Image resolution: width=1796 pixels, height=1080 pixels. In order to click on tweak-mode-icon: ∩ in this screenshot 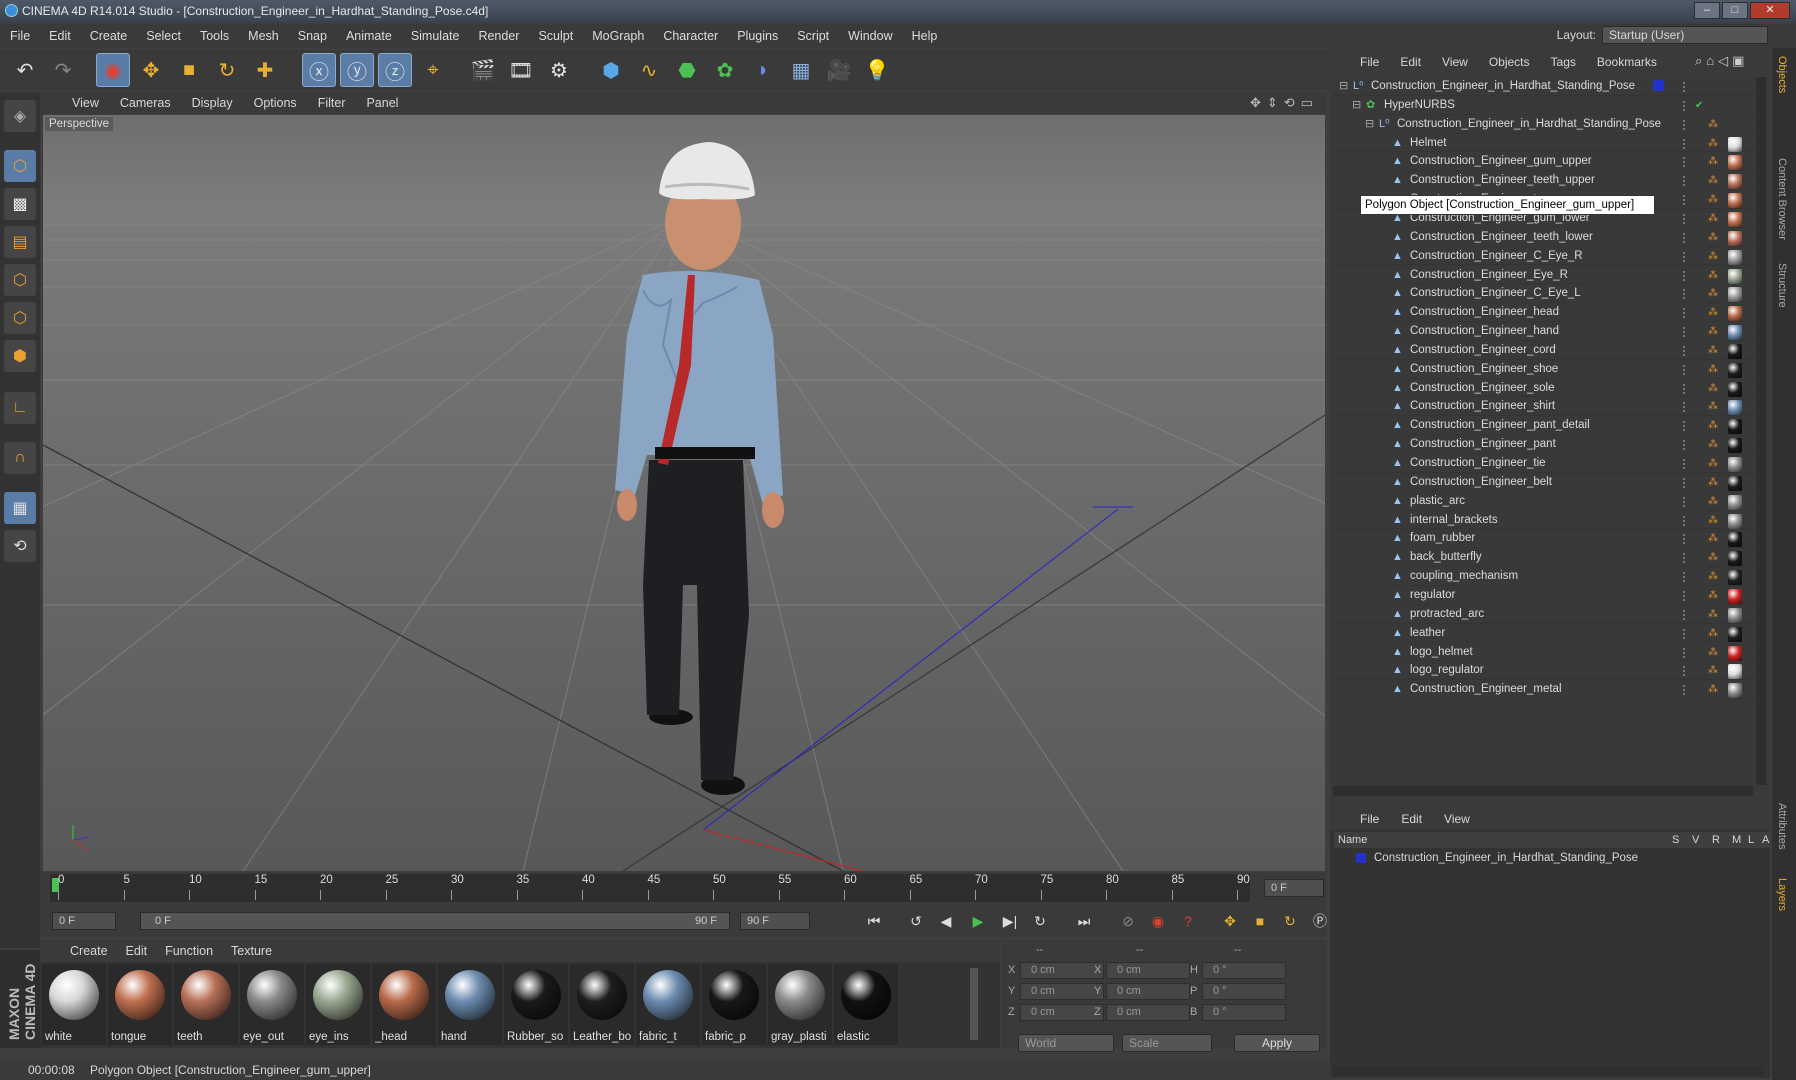, I will do `click(20, 458)`.